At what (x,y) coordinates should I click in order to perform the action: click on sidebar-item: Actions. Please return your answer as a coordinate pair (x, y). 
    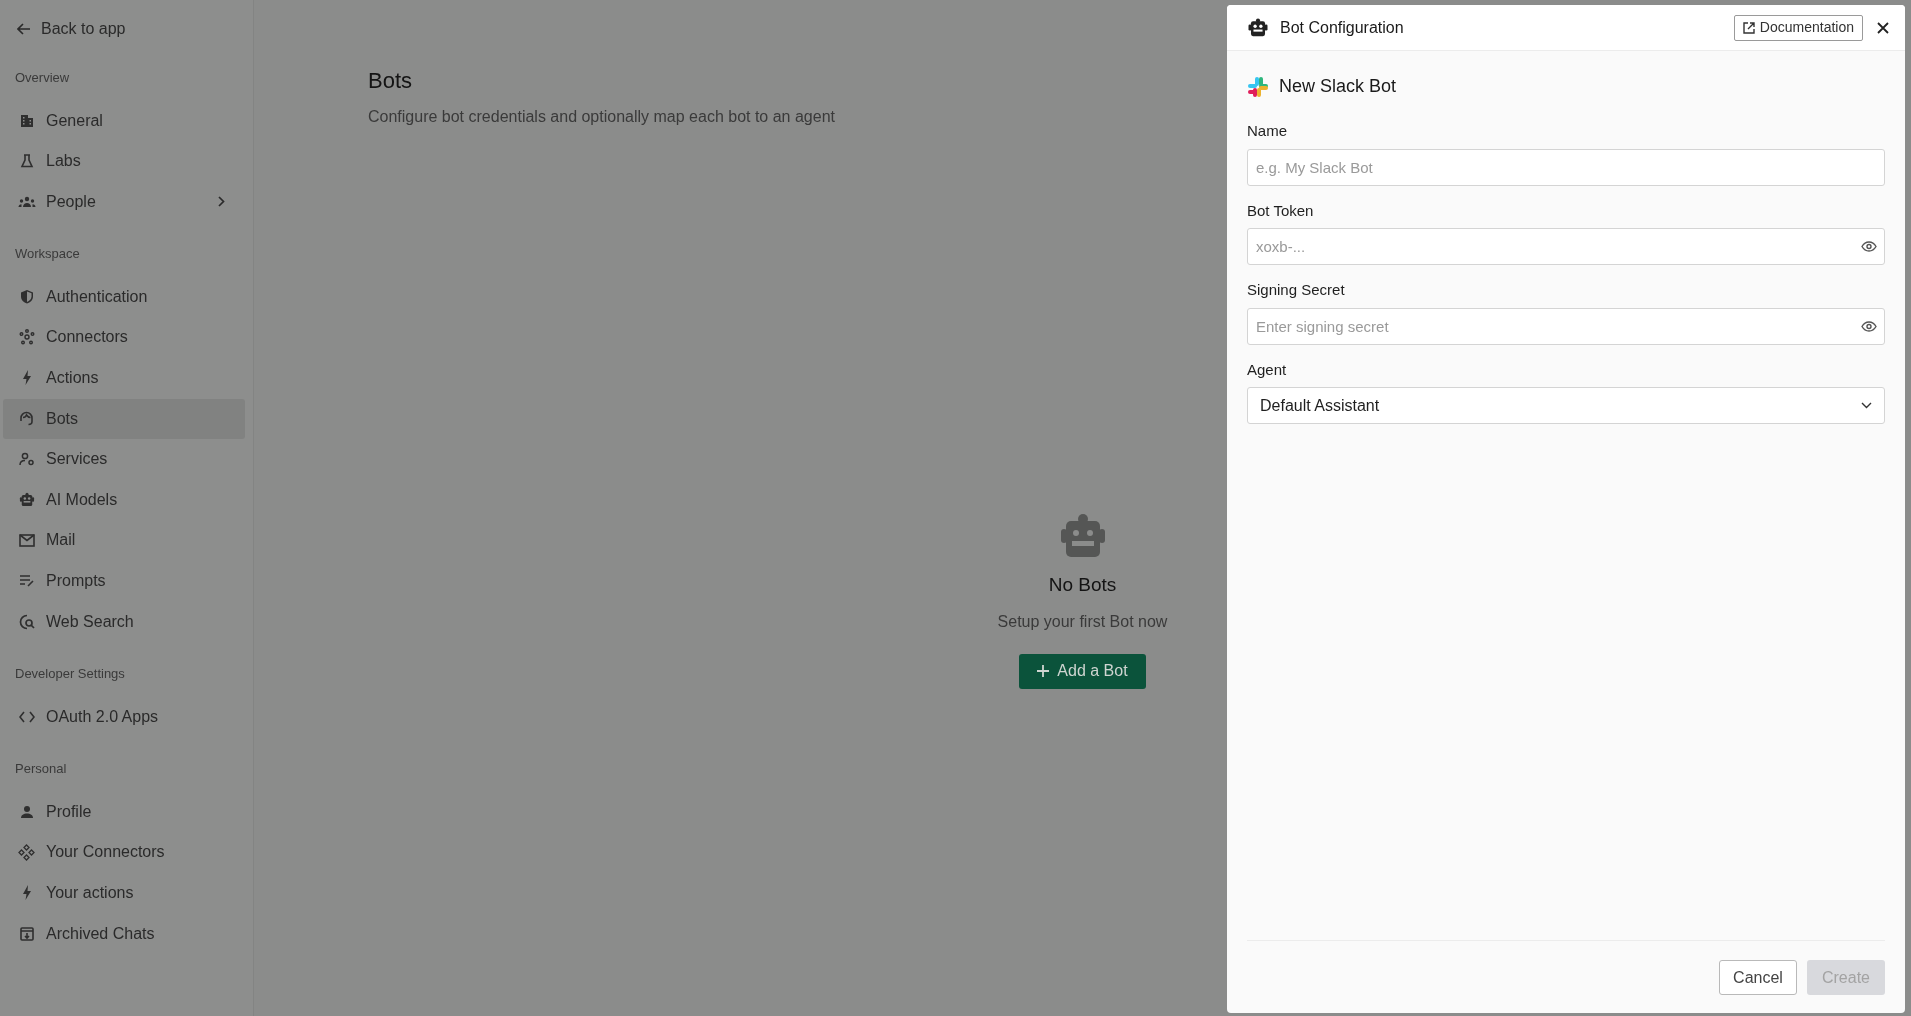
    Looking at the image, I should click on (124, 377).